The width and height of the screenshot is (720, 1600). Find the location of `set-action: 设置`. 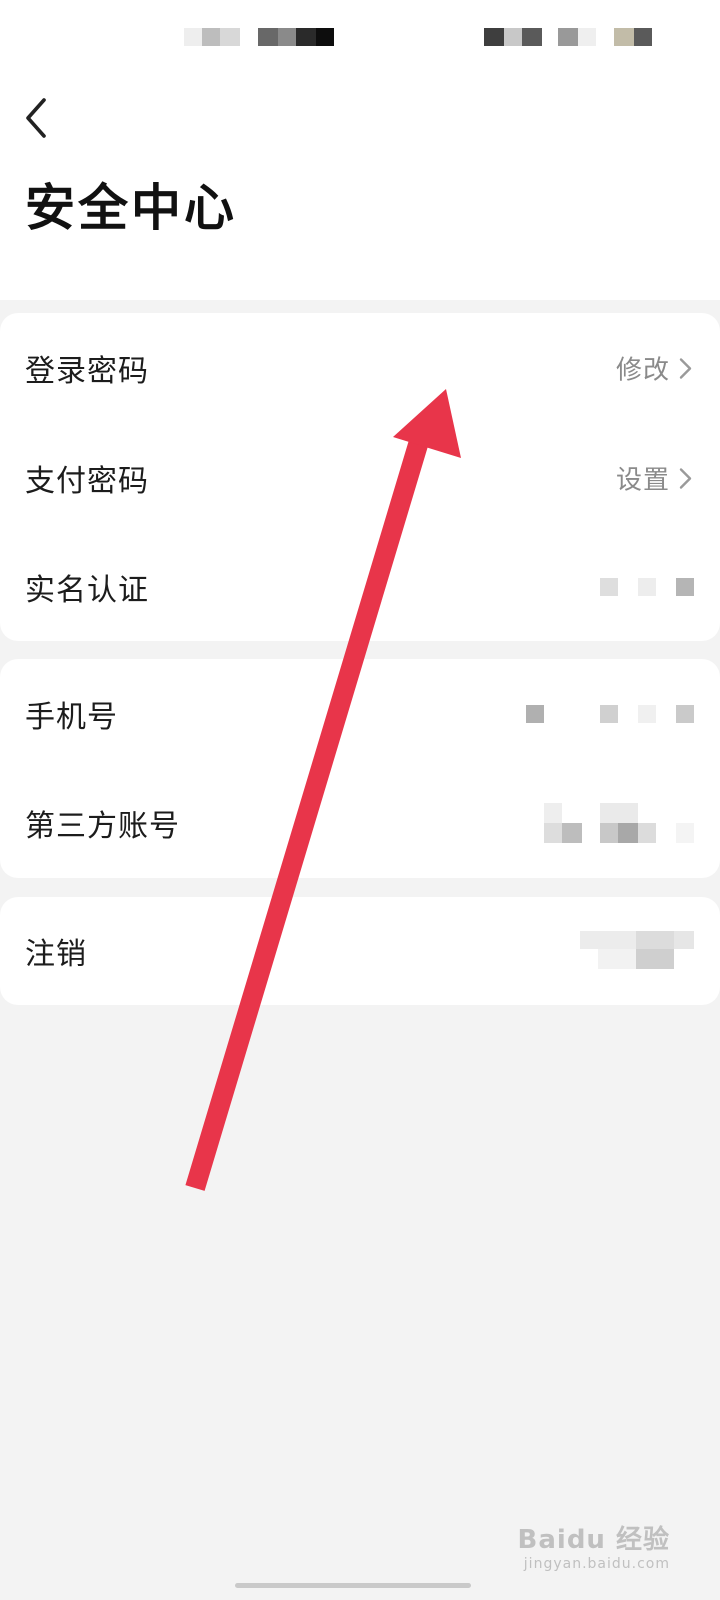

set-action: 设置 is located at coordinates (655, 478).